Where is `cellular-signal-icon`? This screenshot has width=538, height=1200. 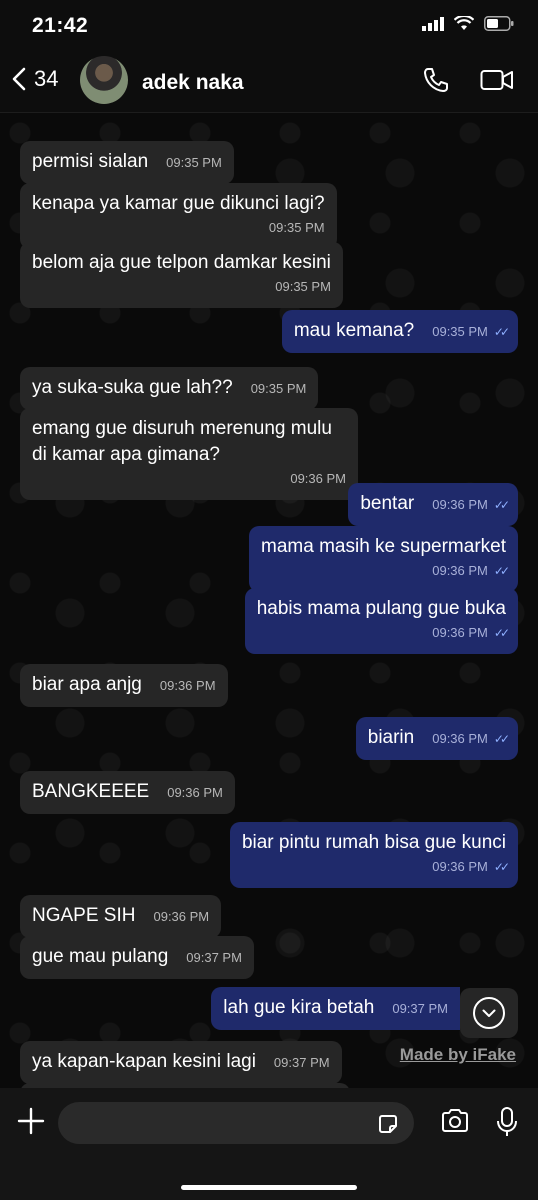
cellular-signal-icon is located at coordinates (433, 23).